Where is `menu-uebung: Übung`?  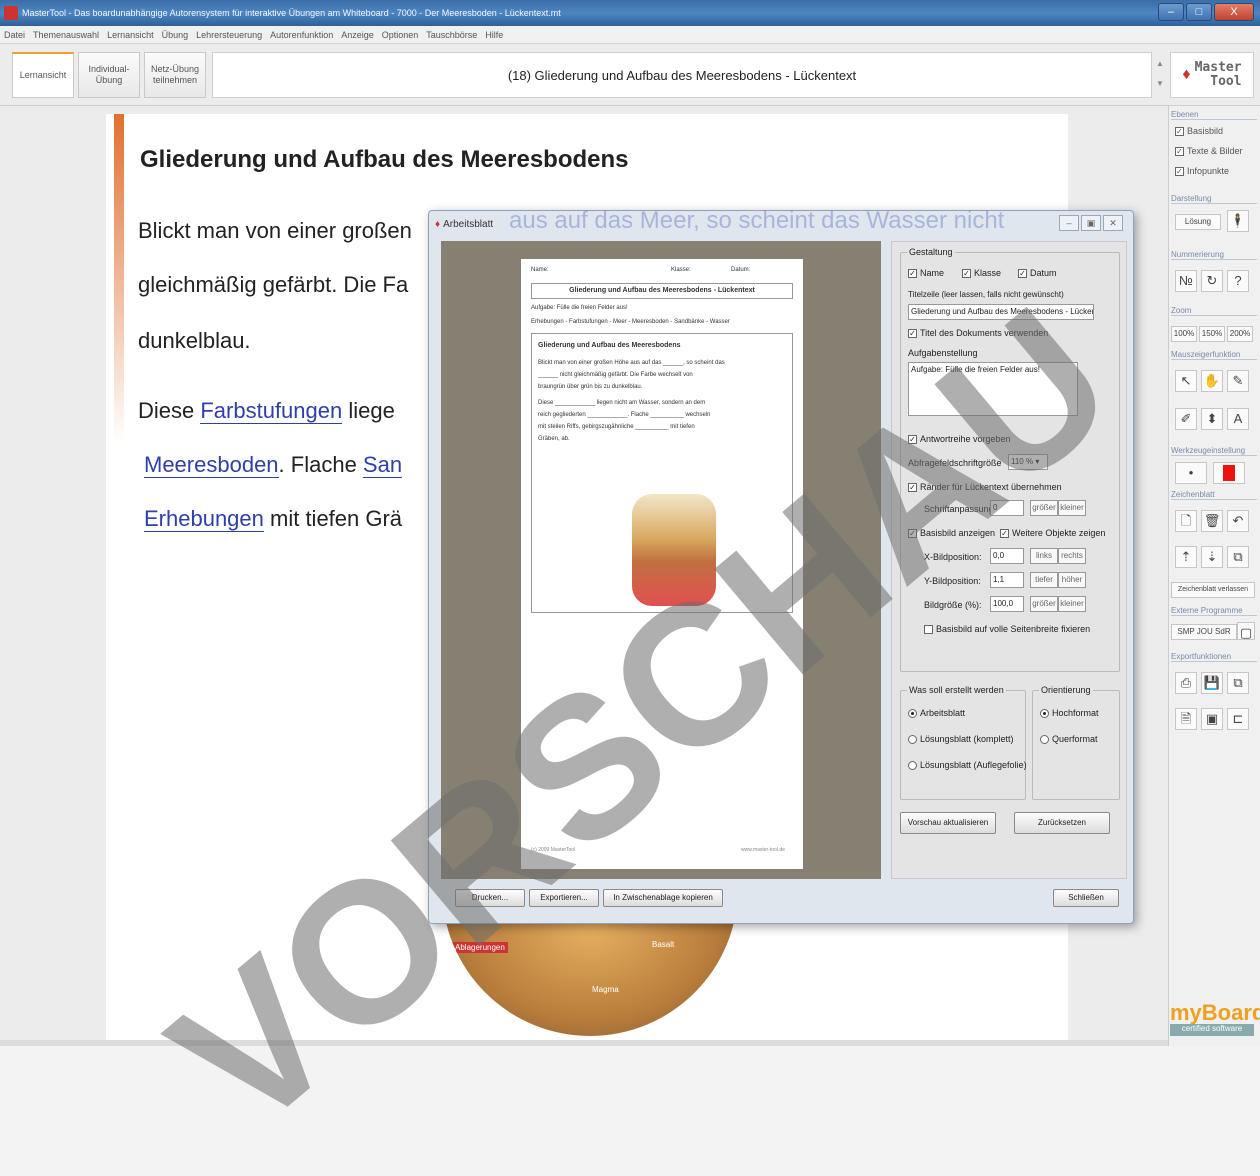 menu-uebung: Übung is located at coordinates (175, 35).